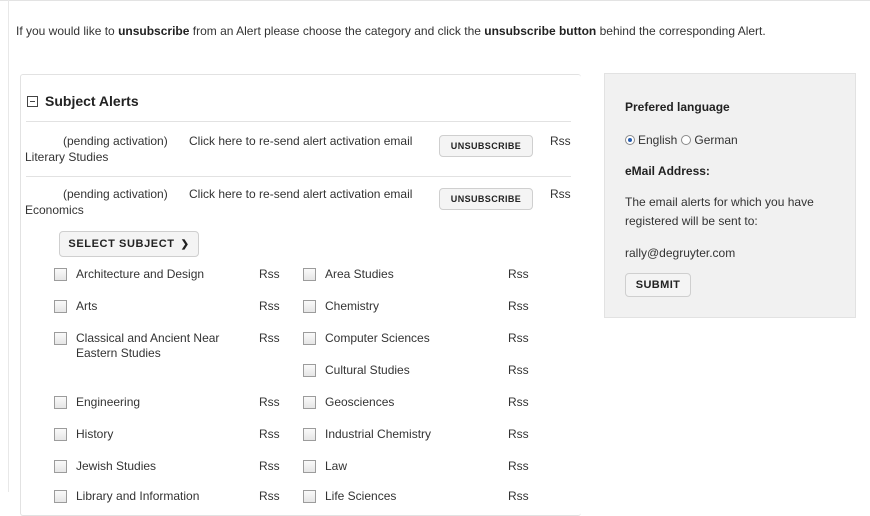  Describe the element at coordinates (686, 140) in the screenshot. I see `radio-german` at that location.